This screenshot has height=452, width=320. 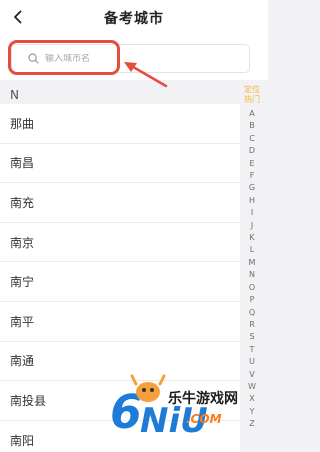 I want to click on city-row: 南昌, so click(x=120, y=163).